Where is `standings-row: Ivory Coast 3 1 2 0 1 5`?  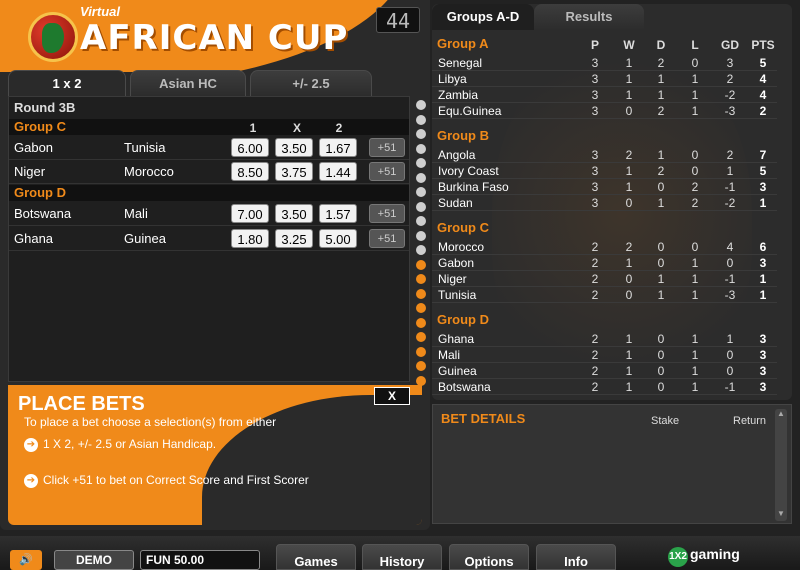
standings-row: Ivory Coast 3 1 2 0 1 5 is located at coordinates (604, 171).